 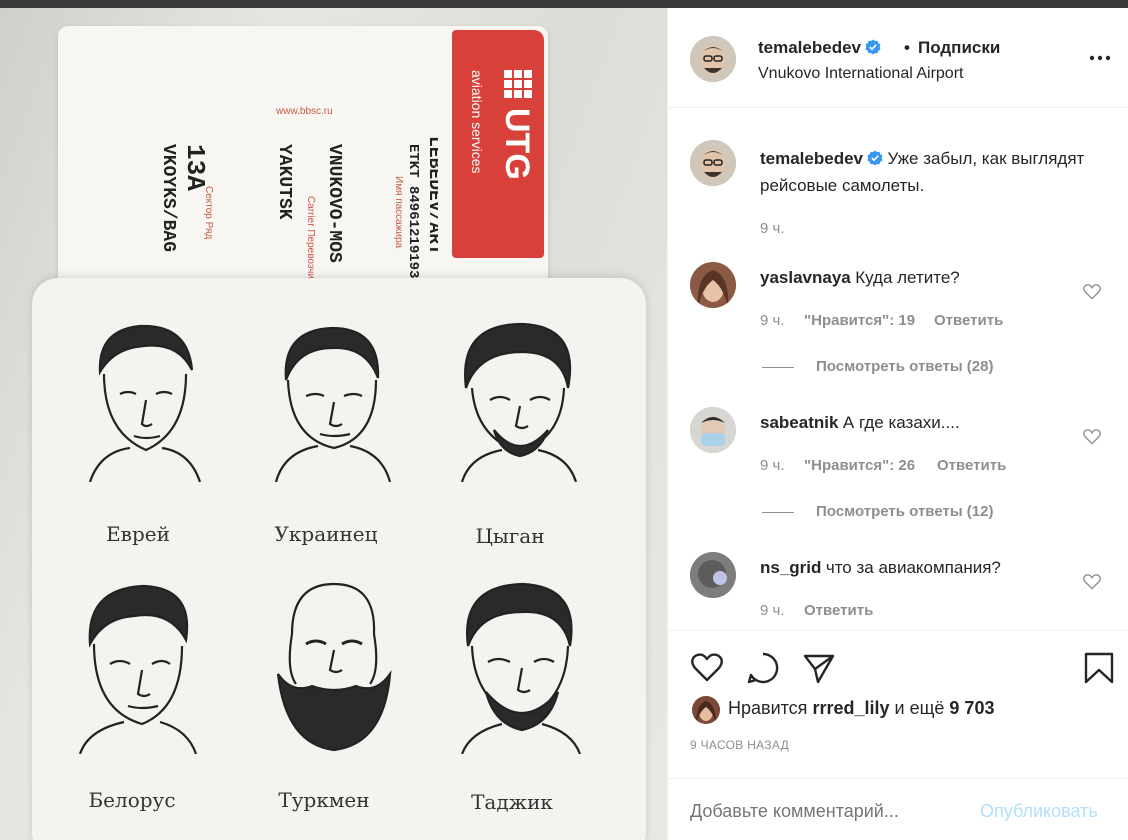 I want to click on comment-likes-text: "Нравится": 19, so click(x=859, y=320).